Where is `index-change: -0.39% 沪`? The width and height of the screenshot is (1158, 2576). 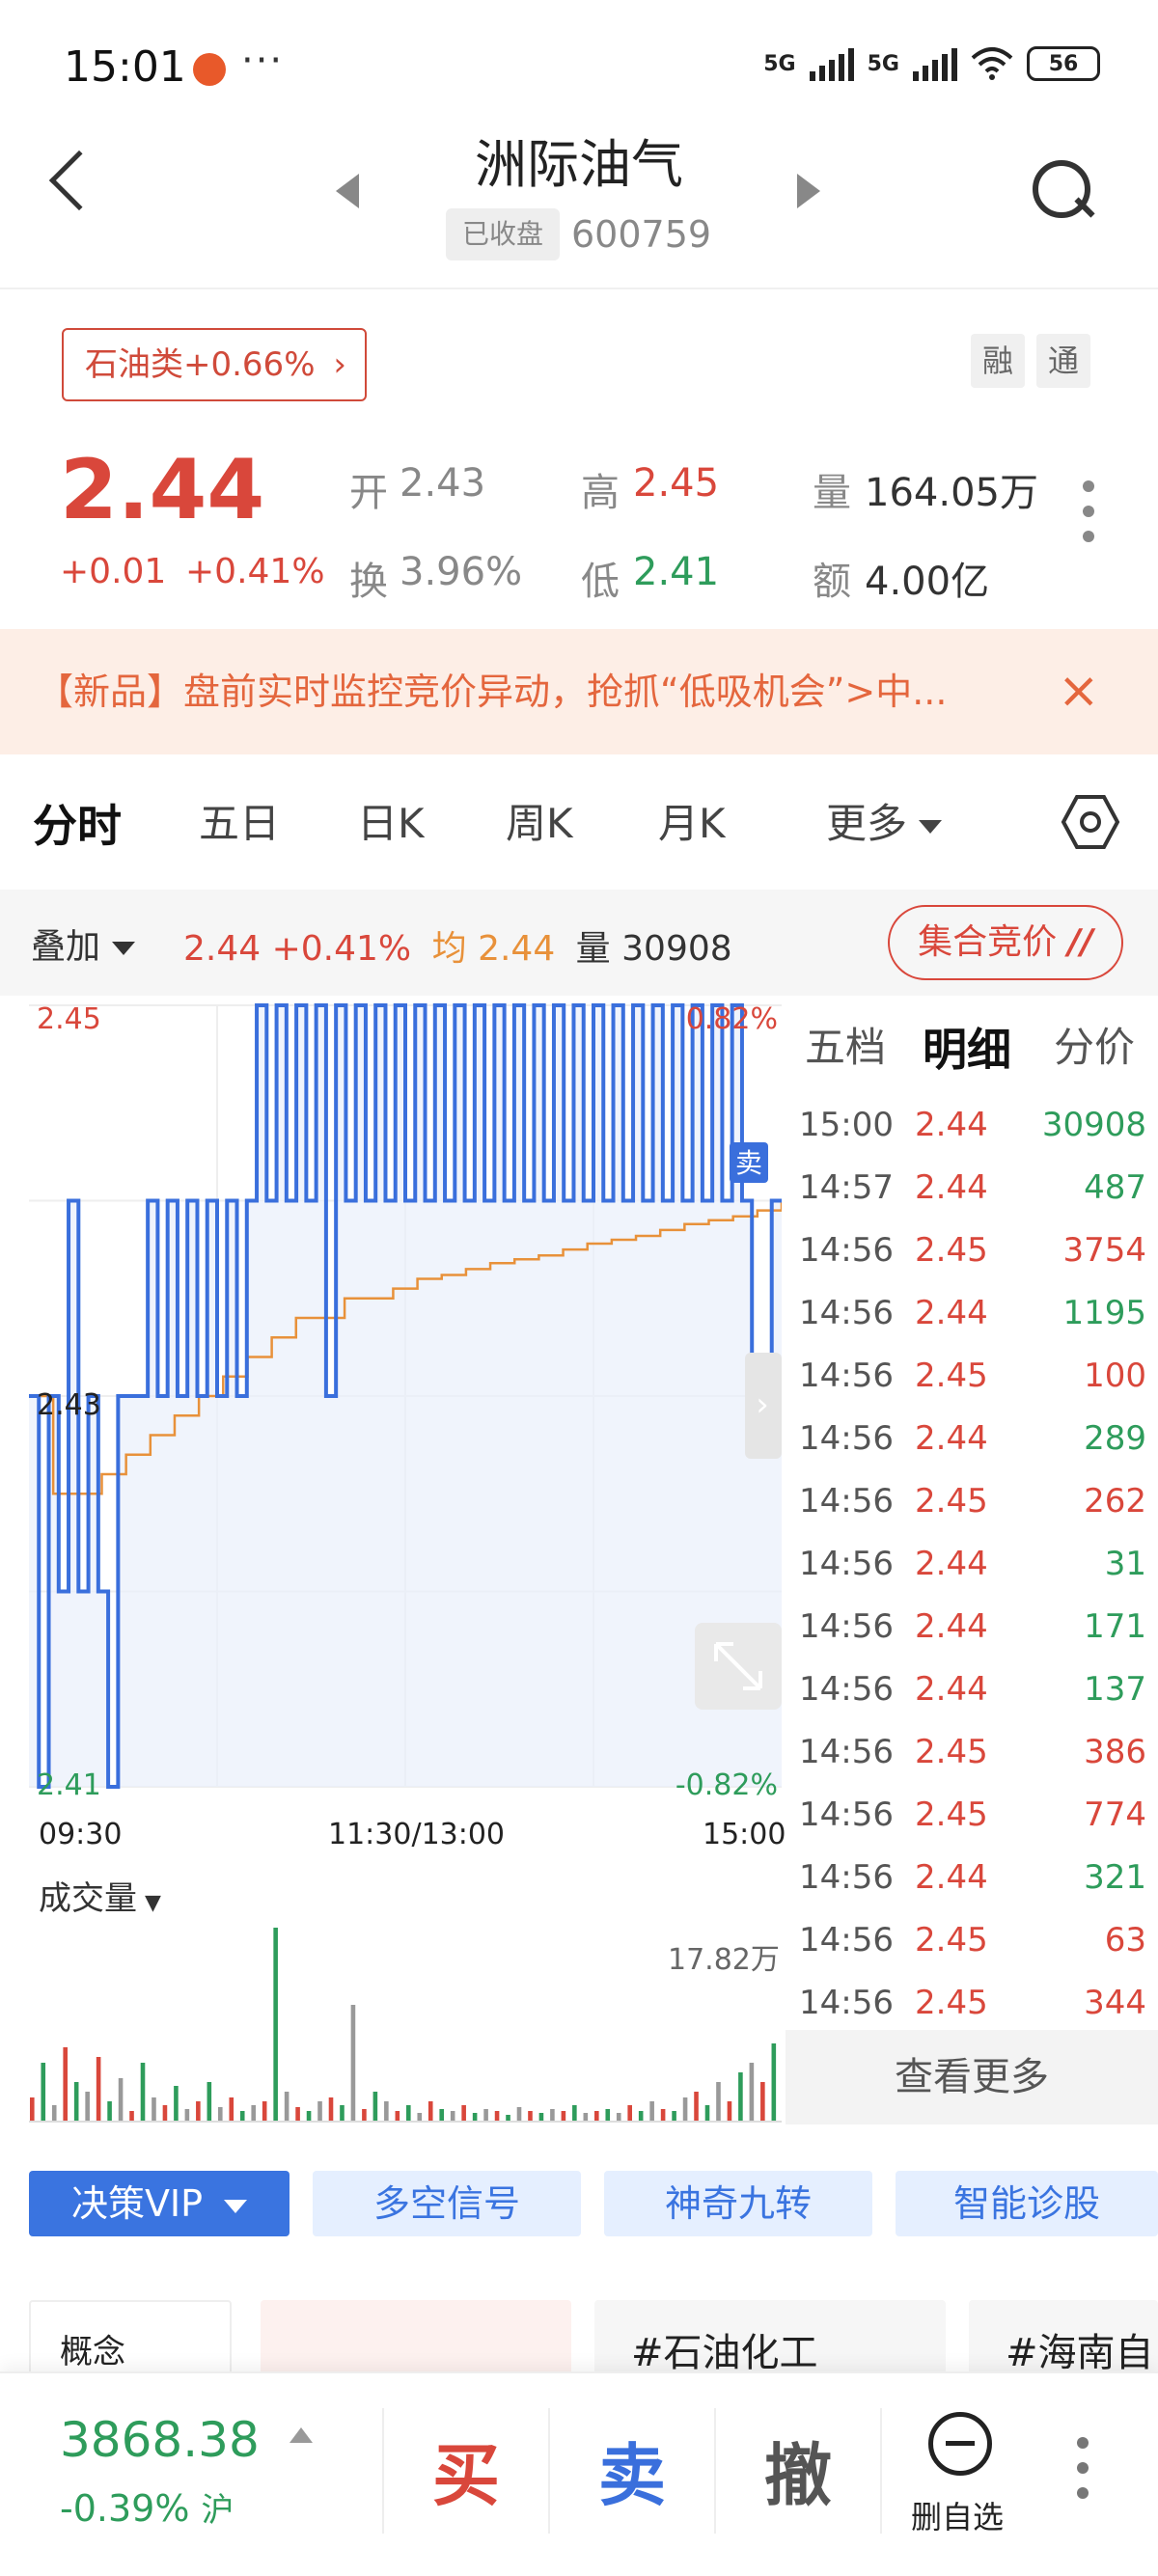 index-change: -0.39% 沪 is located at coordinates (147, 2507).